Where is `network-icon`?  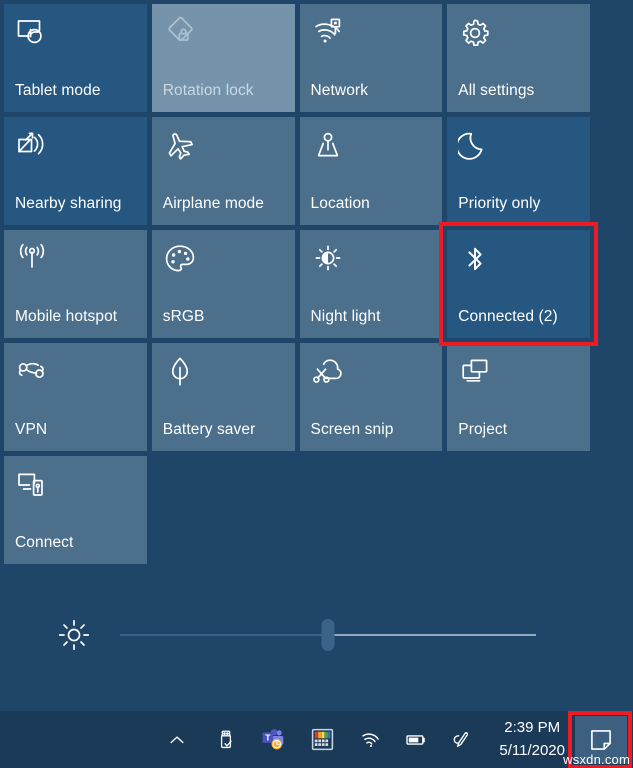 network-icon is located at coordinates (328, 33).